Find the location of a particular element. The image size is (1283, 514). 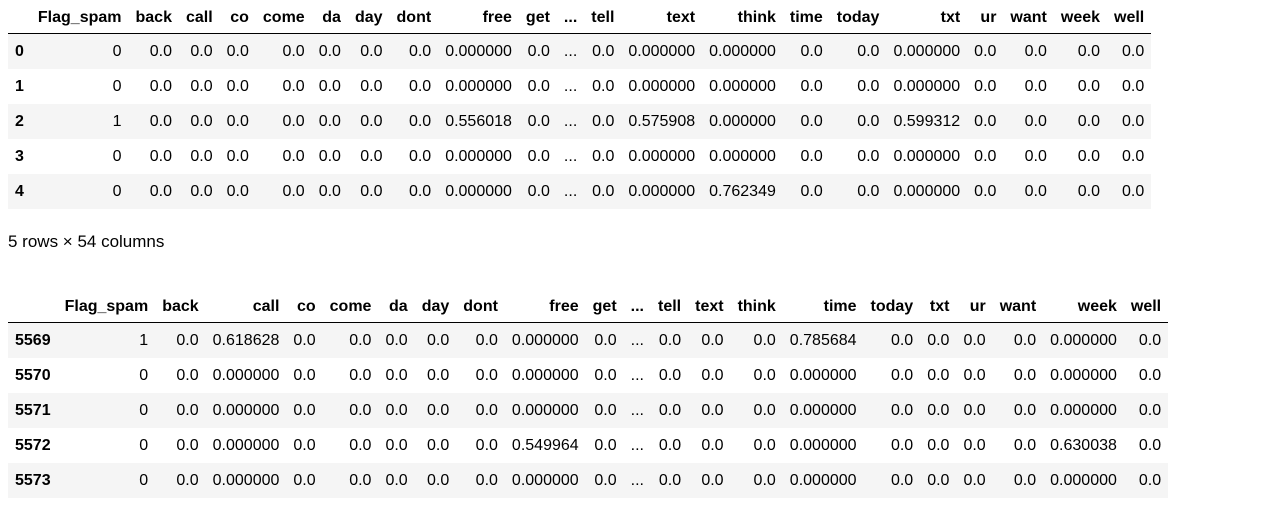

column-header: come is located at coordinates (350, 306).